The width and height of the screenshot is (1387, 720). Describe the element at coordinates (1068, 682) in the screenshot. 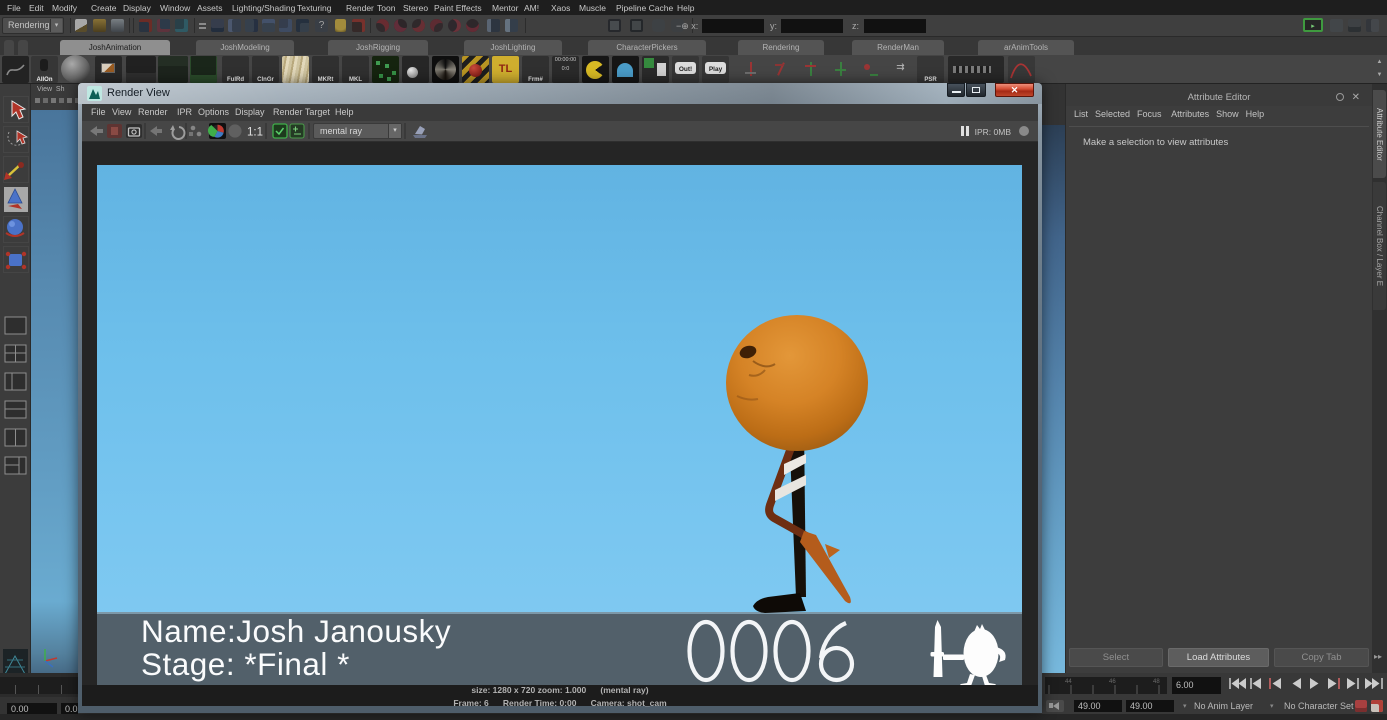

I see `svg-text: 44` at that location.